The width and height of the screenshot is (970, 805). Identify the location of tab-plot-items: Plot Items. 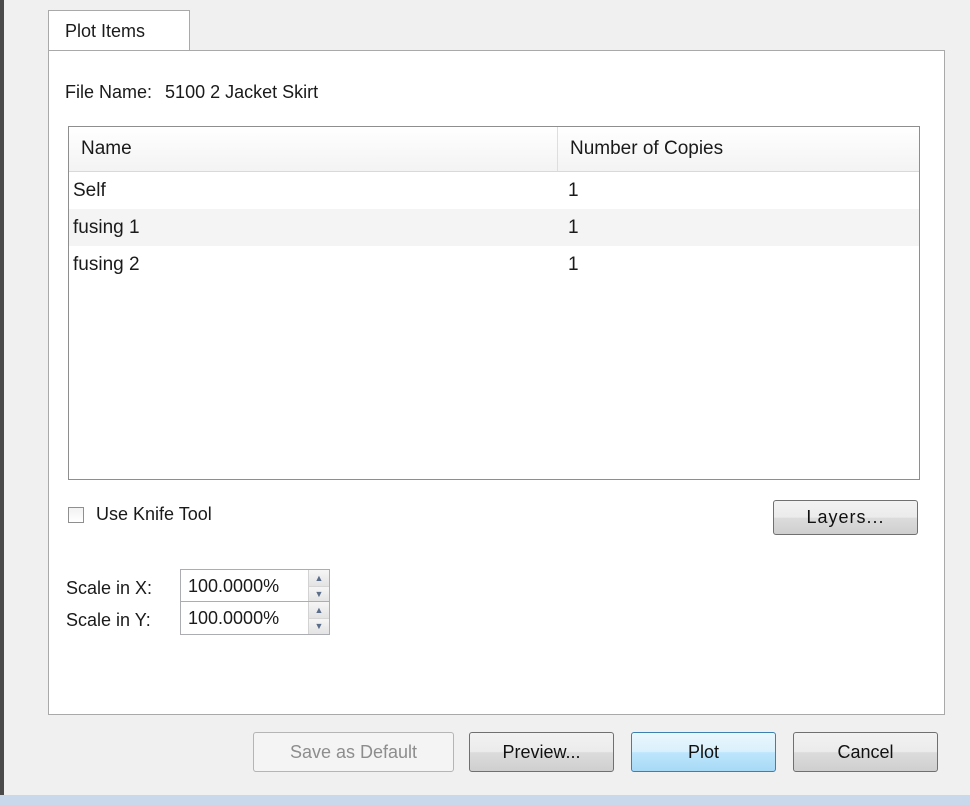
(119, 30).